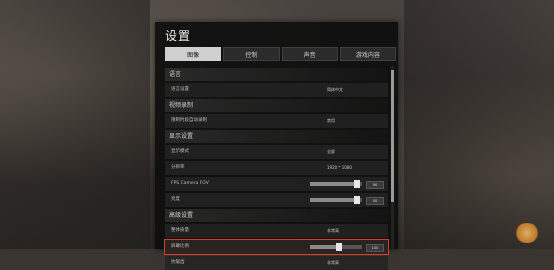  Describe the element at coordinates (276, 152) in the screenshot. I see `setting-row-display-mode: 显示模式 全屏` at that location.